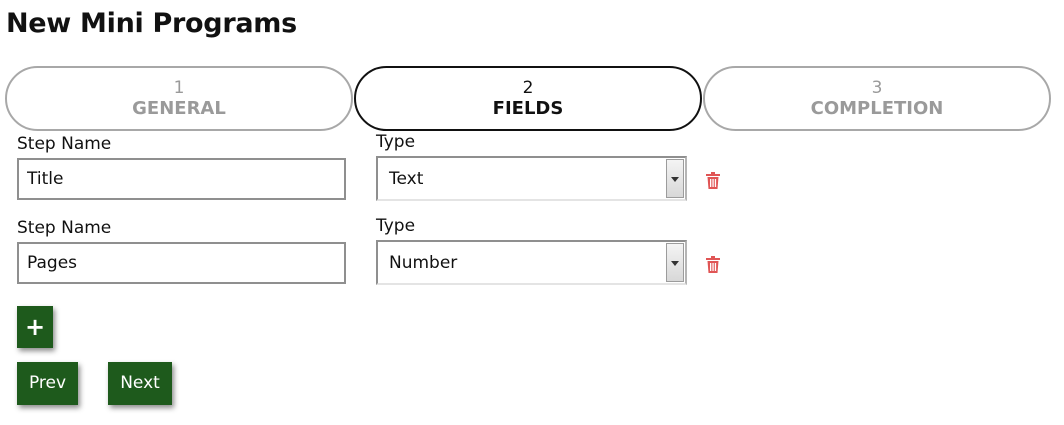 Image resolution: width=1064 pixels, height=425 pixels. Describe the element at coordinates (179, 108) in the screenshot. I see `step-label: GENERAL` at that location.